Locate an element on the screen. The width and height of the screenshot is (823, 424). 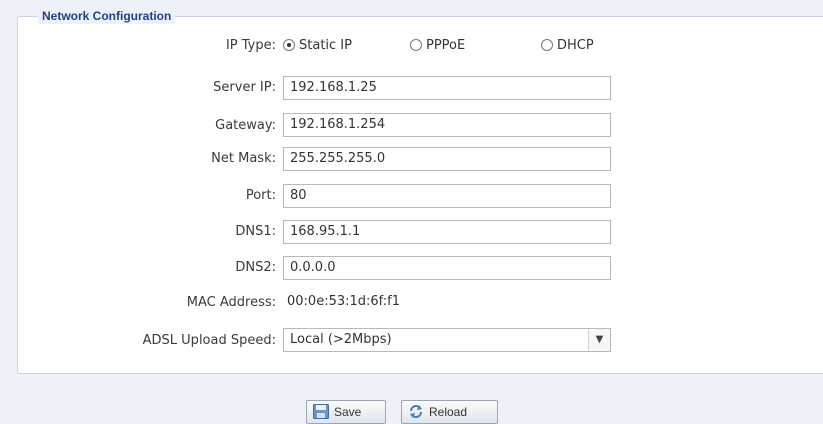
adsl-upload-speed-label: ADSL Upload Speed: is located at coordinates (209, 340).